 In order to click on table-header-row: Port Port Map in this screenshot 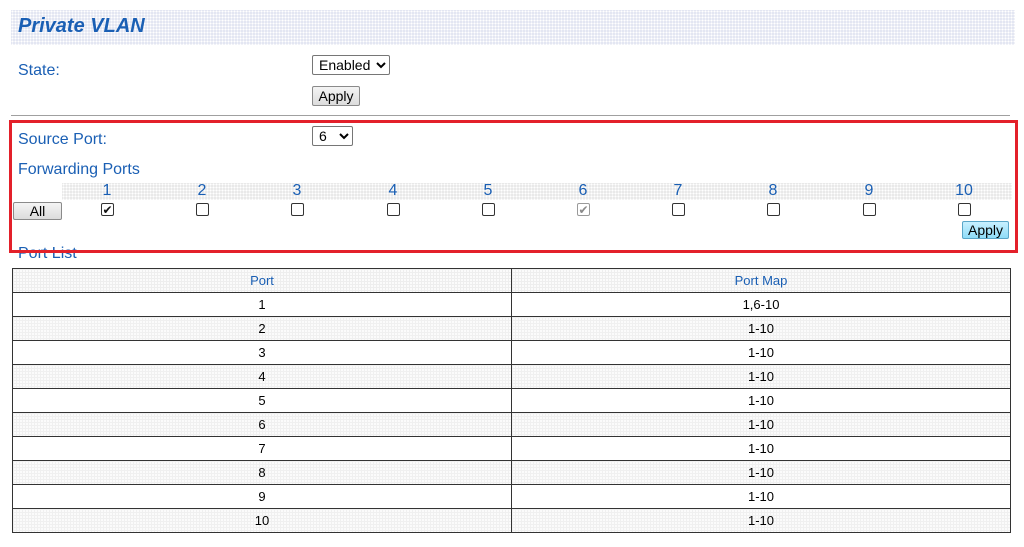, I will do `click(511, 280)`.